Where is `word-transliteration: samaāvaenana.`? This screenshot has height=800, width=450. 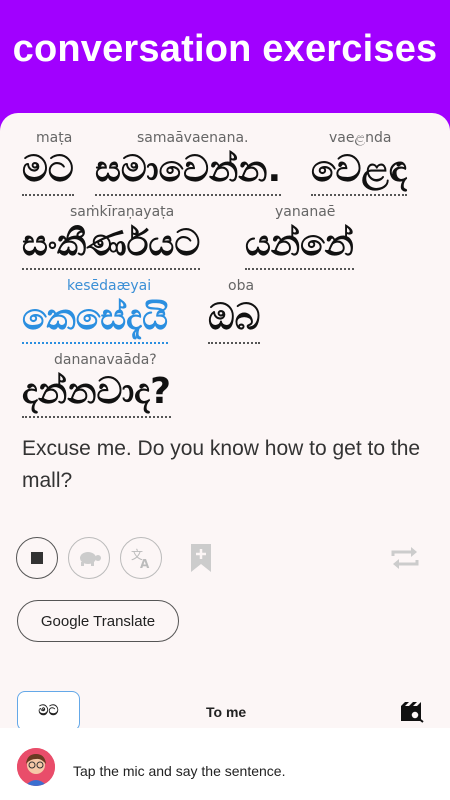 word-transliteration: samaāvaenana. is located at coordinates (193, 138).